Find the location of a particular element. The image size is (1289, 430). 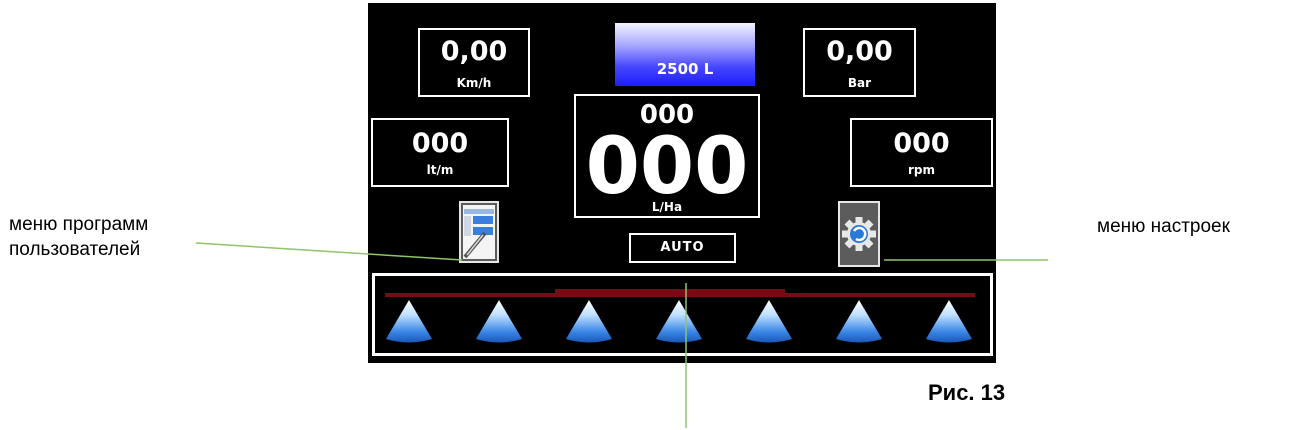

flow-value: 000 is located at coordinates (440, 143).